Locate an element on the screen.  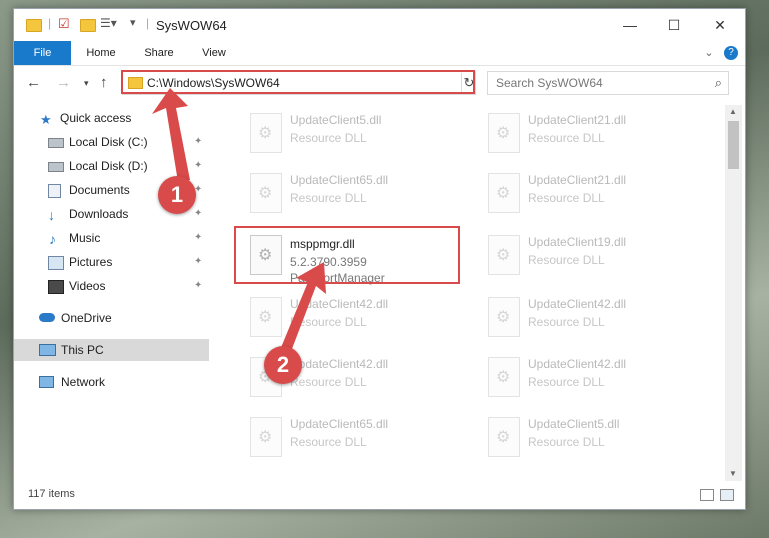
folder-icon is located at coordinates (34, 25).